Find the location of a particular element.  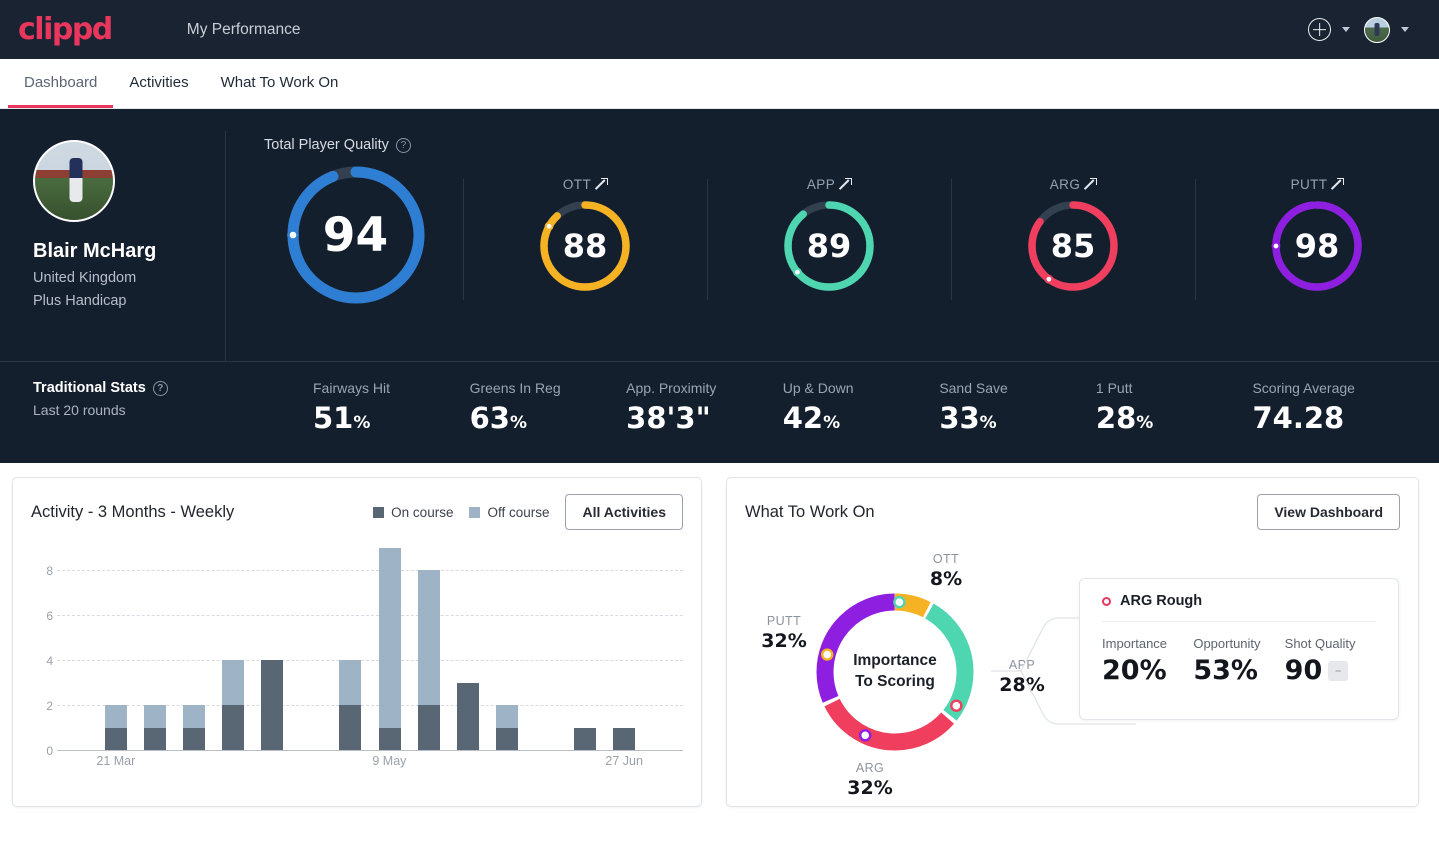

traditional-stats-head: Traditional Stats ? Last 20 rounds is located at coordinates (173, 399).